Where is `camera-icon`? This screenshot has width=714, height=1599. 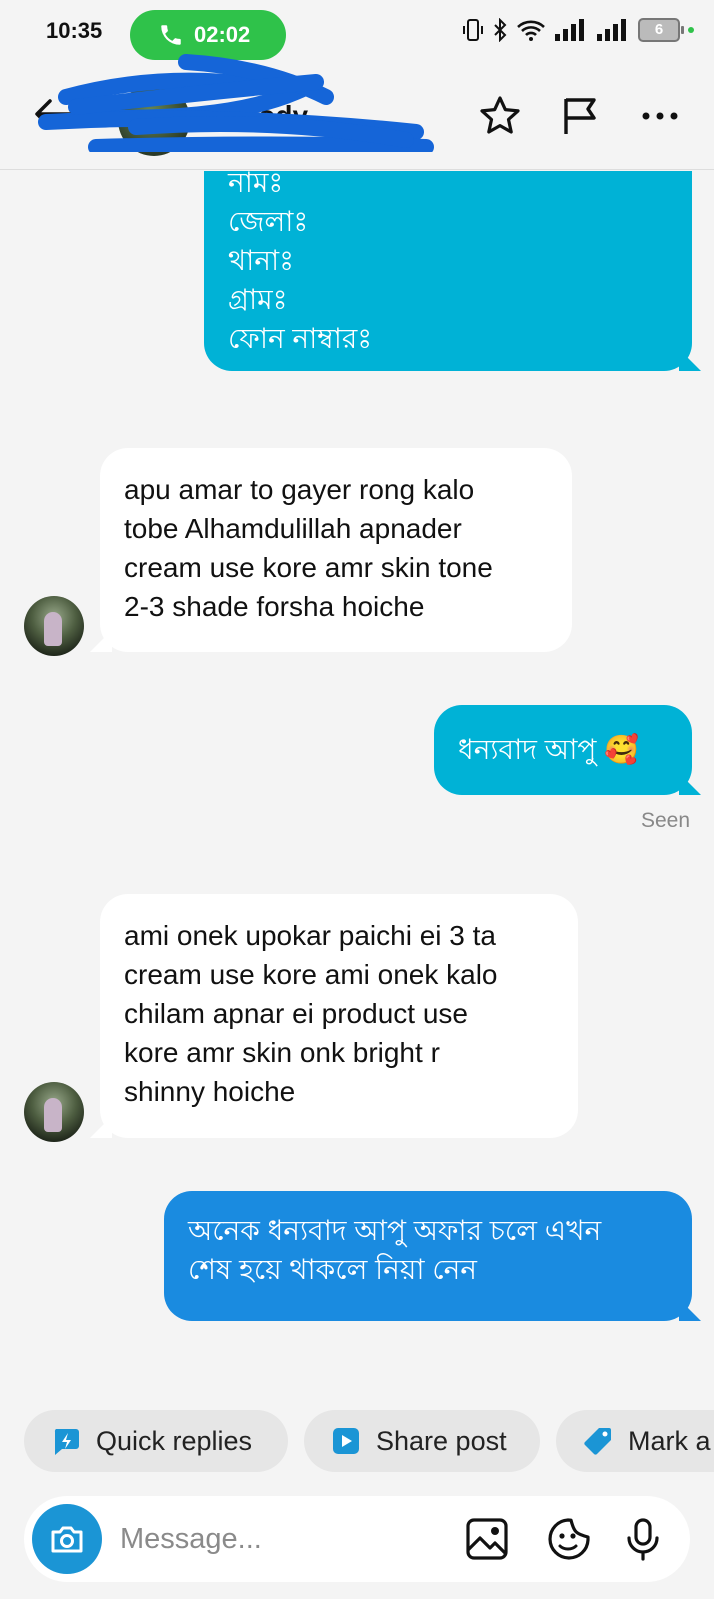
camera-icon is located at coordinates (67, 1539).